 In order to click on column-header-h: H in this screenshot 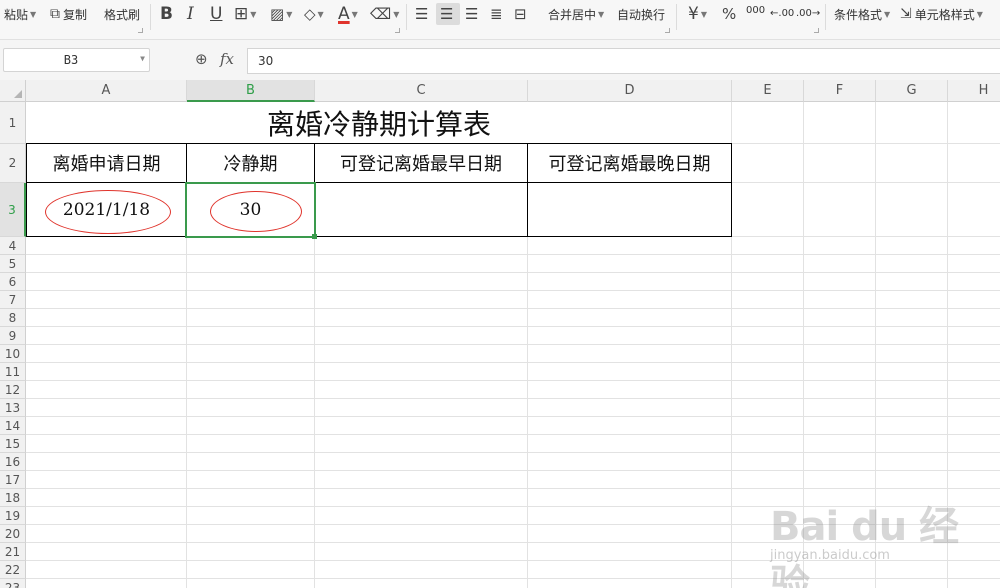, I will do `click(974, 91)`.